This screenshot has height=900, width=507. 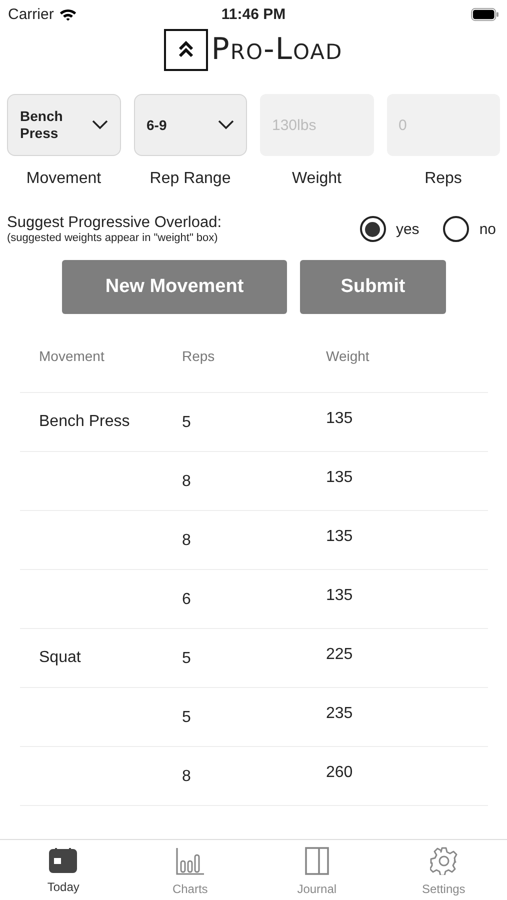 I want to click on dropdown: 6-9, so click(x=190, y=125).